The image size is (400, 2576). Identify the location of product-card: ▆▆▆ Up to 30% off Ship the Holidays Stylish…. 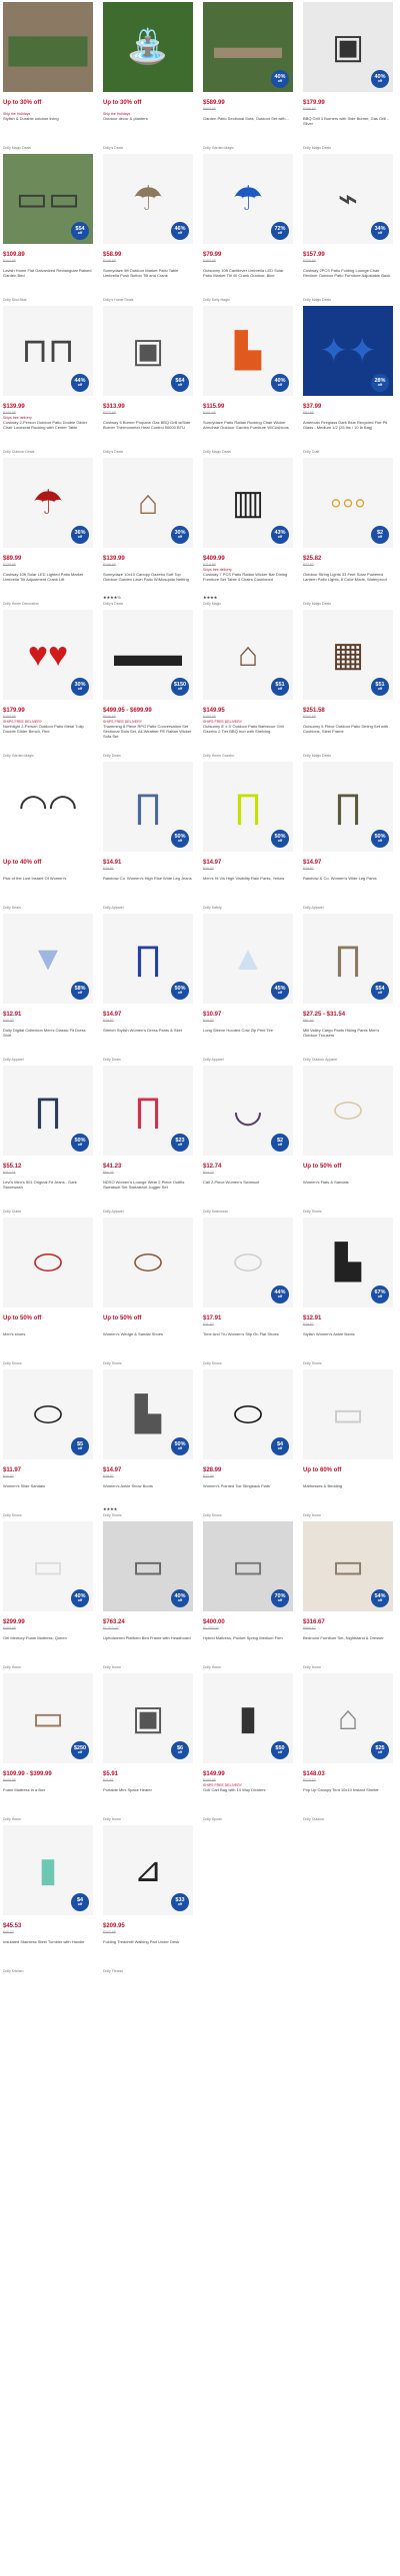
(50, 76).